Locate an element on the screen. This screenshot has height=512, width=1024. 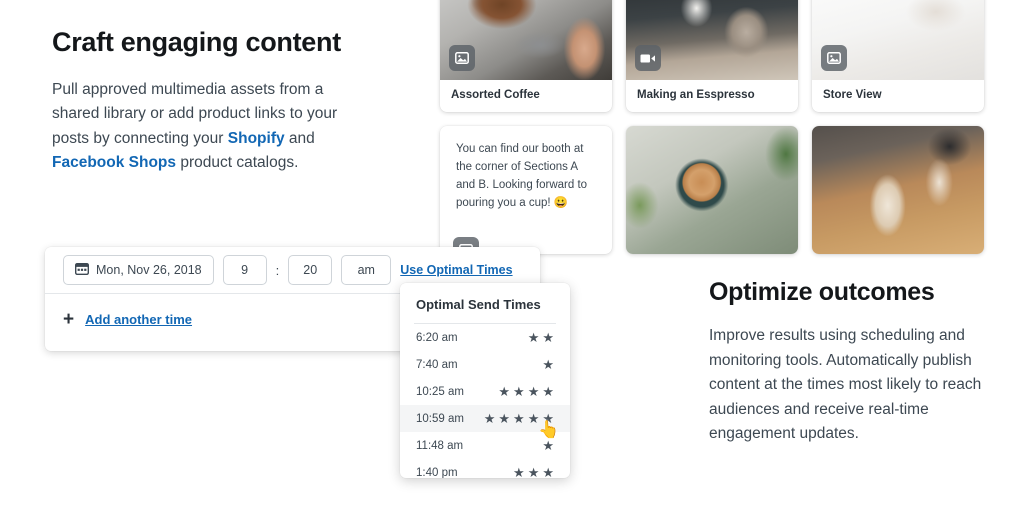
photo-latte-art is located at coordinates (712, 190).